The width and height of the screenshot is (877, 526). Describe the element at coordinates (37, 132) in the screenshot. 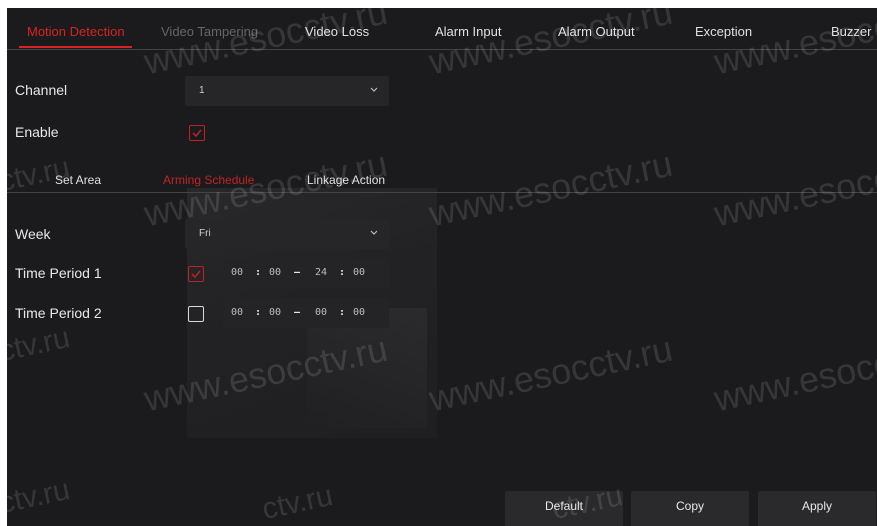

I see `enable-label: Enable` at that location.